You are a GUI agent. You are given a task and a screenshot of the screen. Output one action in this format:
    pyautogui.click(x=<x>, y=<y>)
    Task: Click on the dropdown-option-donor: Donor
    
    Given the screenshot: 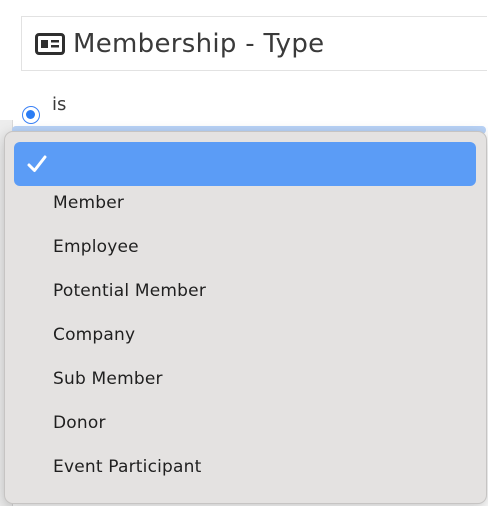 What is the action you would take?
    pyautogui.click(x=245, y=423)
    